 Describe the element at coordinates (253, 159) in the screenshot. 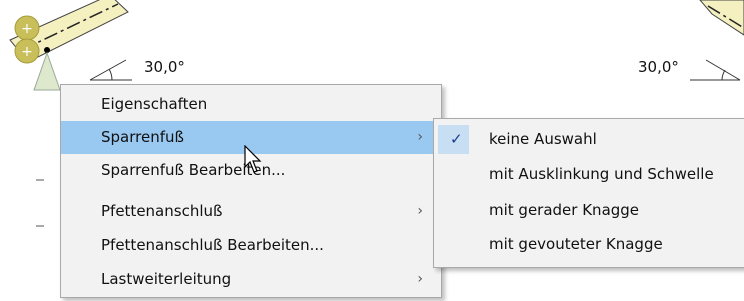

I see `mouse-cursor-icon` at that location.